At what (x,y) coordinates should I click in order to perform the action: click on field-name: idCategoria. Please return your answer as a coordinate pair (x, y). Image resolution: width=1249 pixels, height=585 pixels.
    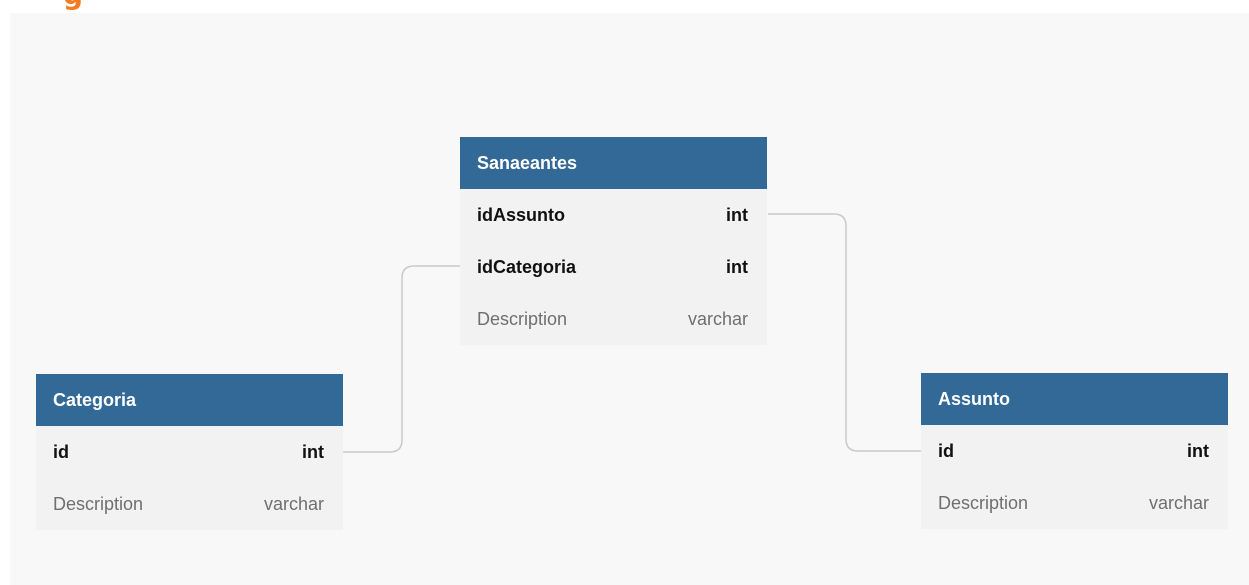
    Looking at the image, I should click on (527, 266).